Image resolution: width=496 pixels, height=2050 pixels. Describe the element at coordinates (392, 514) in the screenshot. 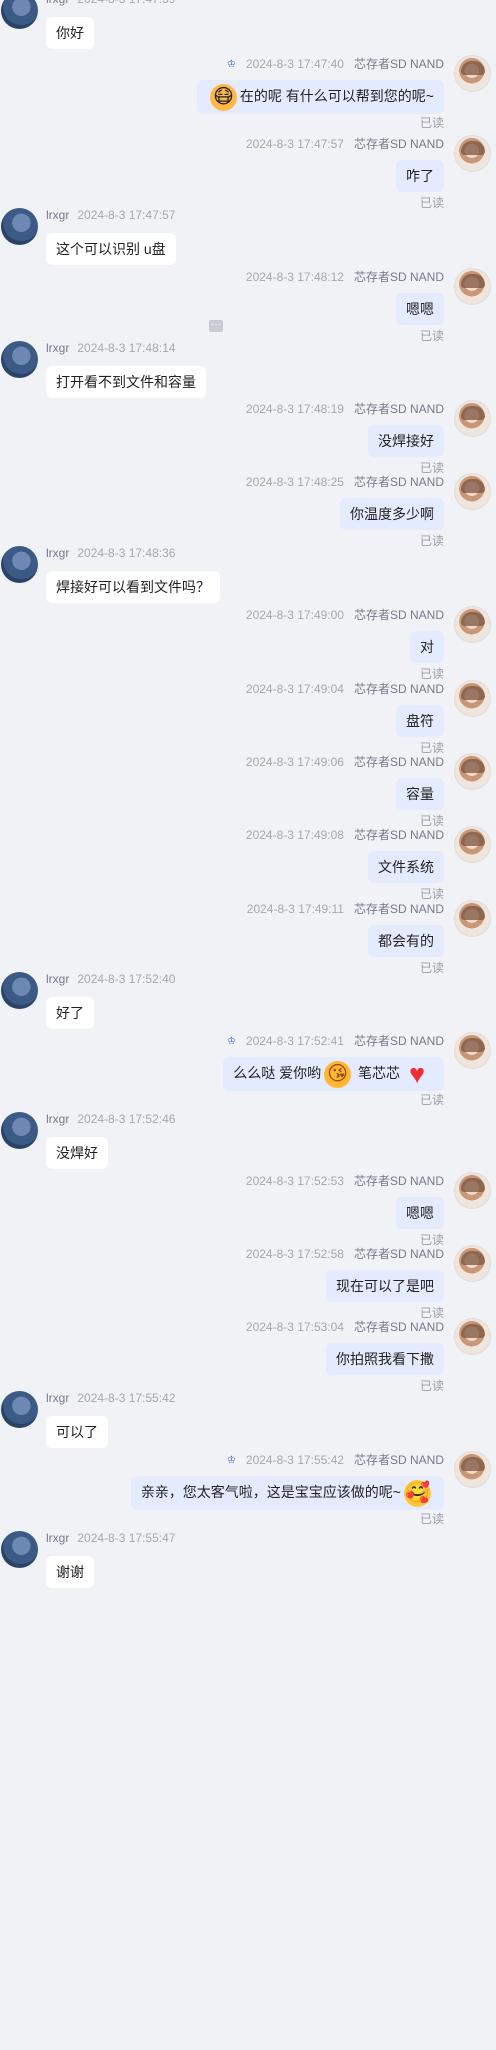

I see `message-bubble: 你温度多少啊` at that location.